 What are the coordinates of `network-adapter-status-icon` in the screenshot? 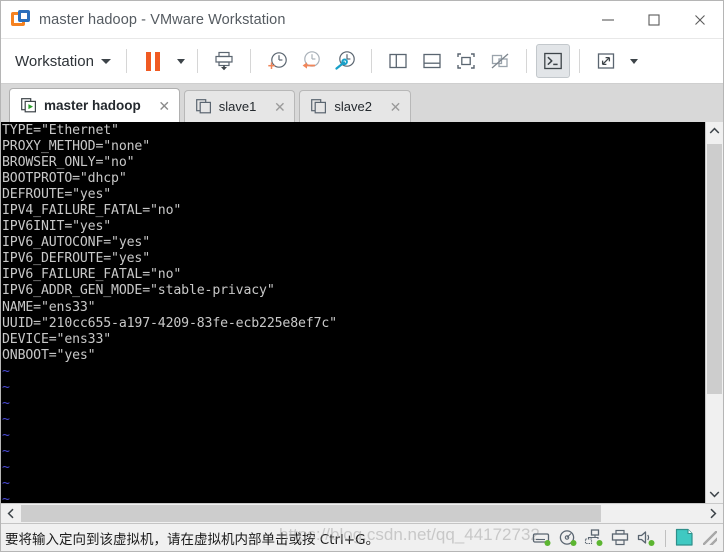 It's located at (594, 538).